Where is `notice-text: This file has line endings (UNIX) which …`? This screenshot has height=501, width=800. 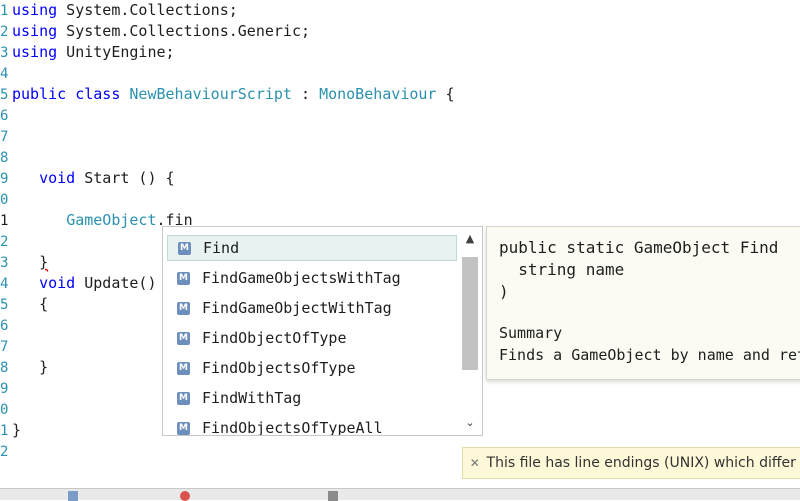 notice-text: This file has line endings (UNIX) which … is located at coordinates (643, 463).